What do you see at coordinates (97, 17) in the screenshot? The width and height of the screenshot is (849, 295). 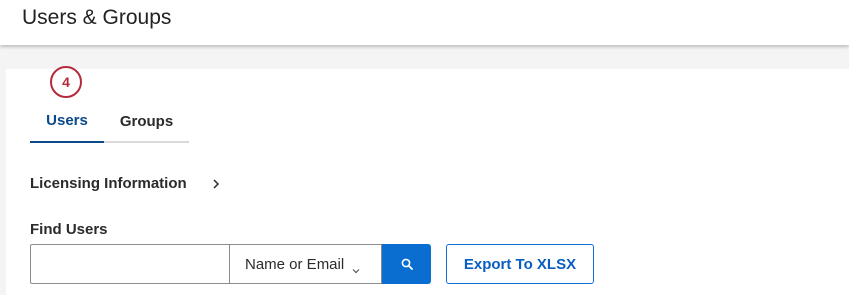 I see `page-title: Users & Groups` at bounding box center [97, 17].